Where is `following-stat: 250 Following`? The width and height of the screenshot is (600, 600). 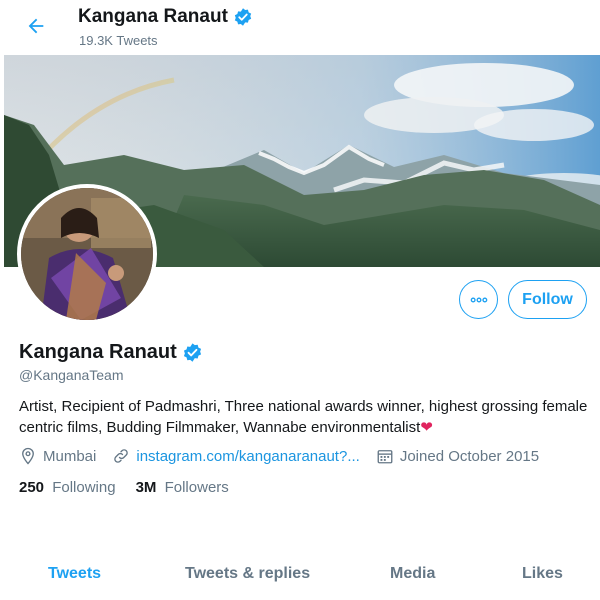
following-stat: 250 Following is located at coordinates (67, 487).